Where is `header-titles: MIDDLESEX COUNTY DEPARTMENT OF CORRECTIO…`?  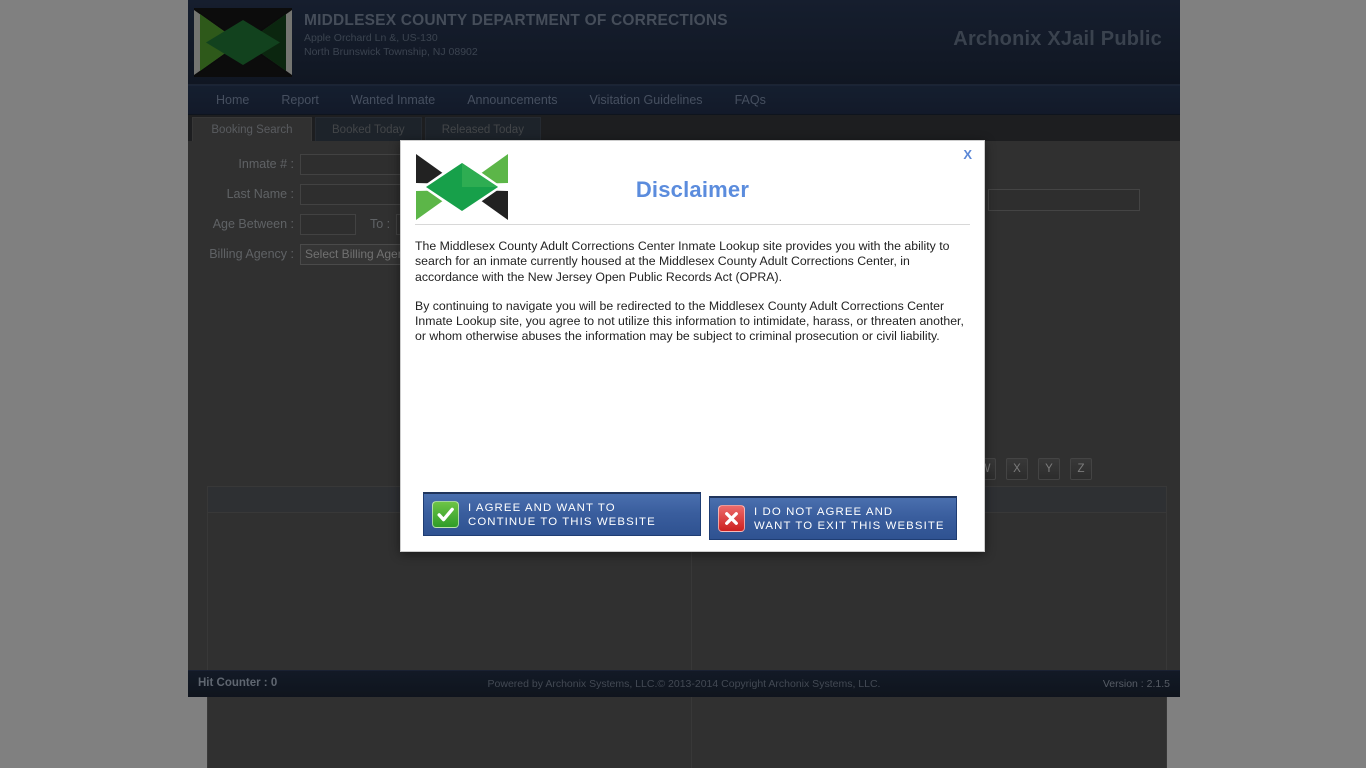 header-titles: MIDDLESEX COUNTY DEPARTMENT OF CORRECTIO… is located at coordinates (516, 35).